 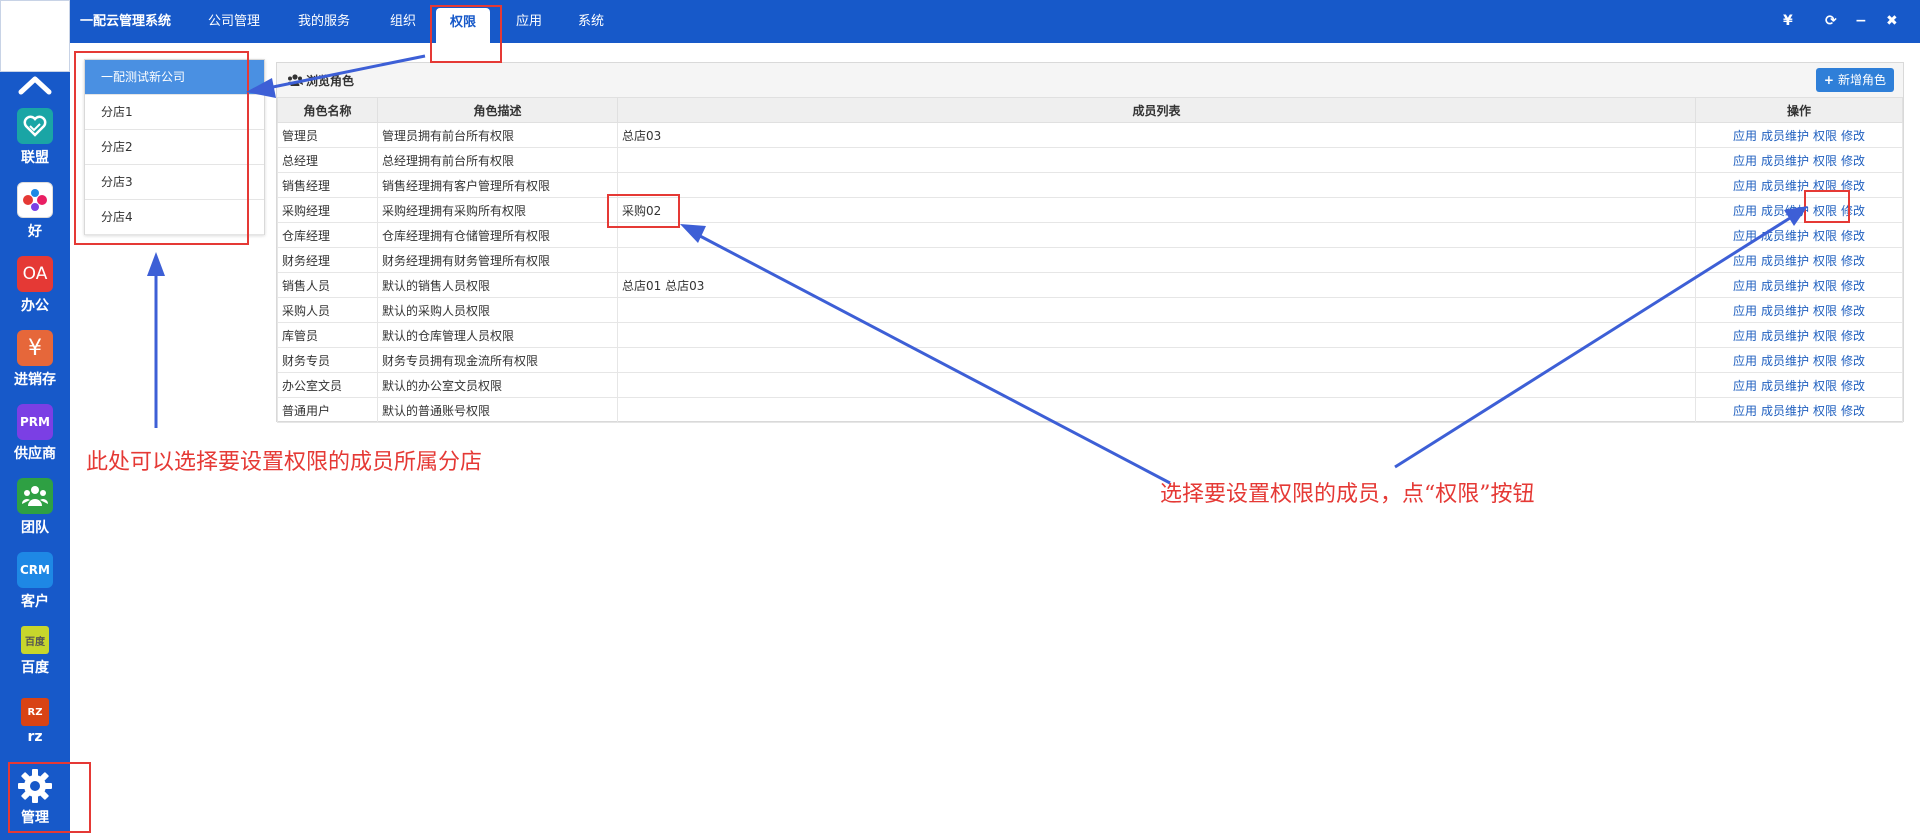 What do you see at coordinates (1892, 21) in the screenshot?
I see `close-icon: ✖` at bounding box center [1892, 21].